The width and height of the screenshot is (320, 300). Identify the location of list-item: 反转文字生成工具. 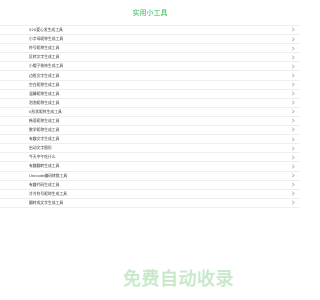
(150, 58).